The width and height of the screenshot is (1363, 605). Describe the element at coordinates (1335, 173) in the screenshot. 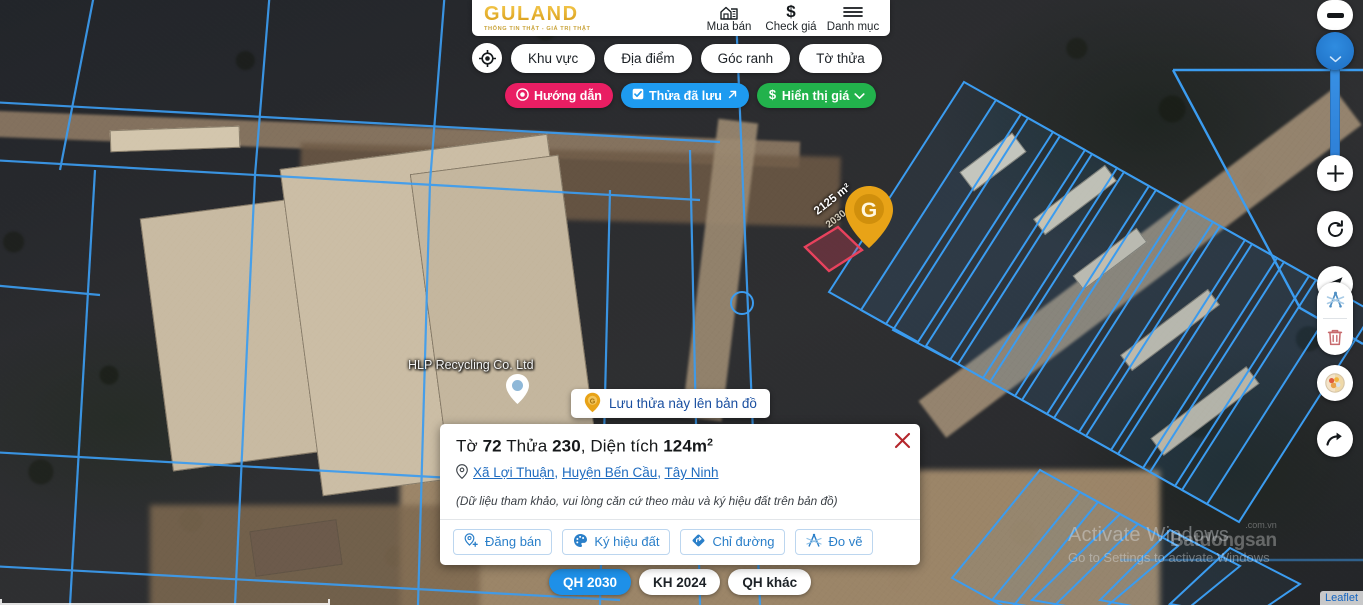

I see `zoom-in-button` at that location.